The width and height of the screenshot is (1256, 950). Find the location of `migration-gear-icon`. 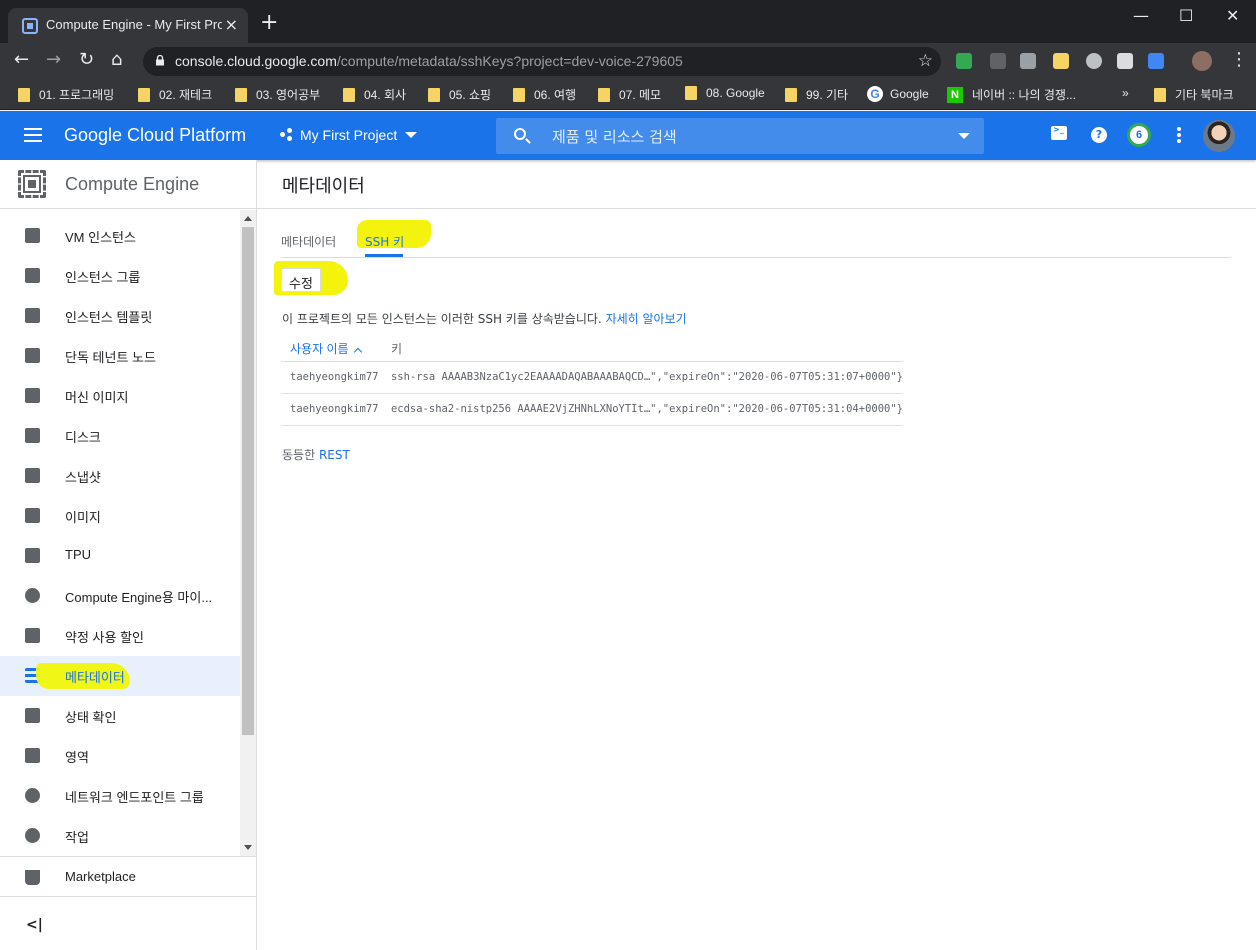

migration-gear-icon is located at coordinates (32, 595).